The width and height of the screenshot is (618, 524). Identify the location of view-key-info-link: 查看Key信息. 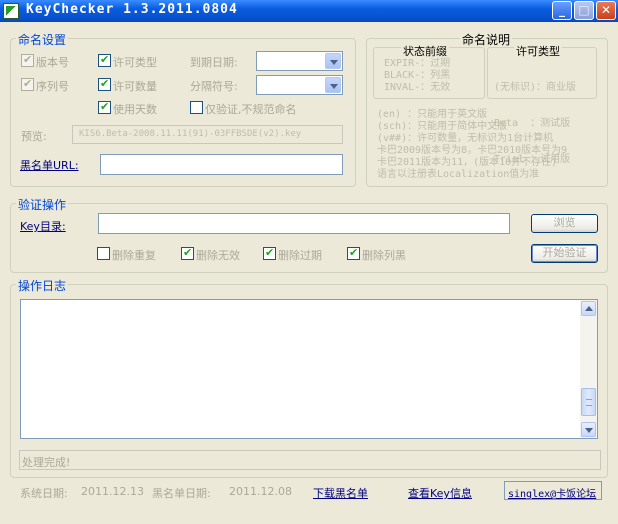
(440, 493).